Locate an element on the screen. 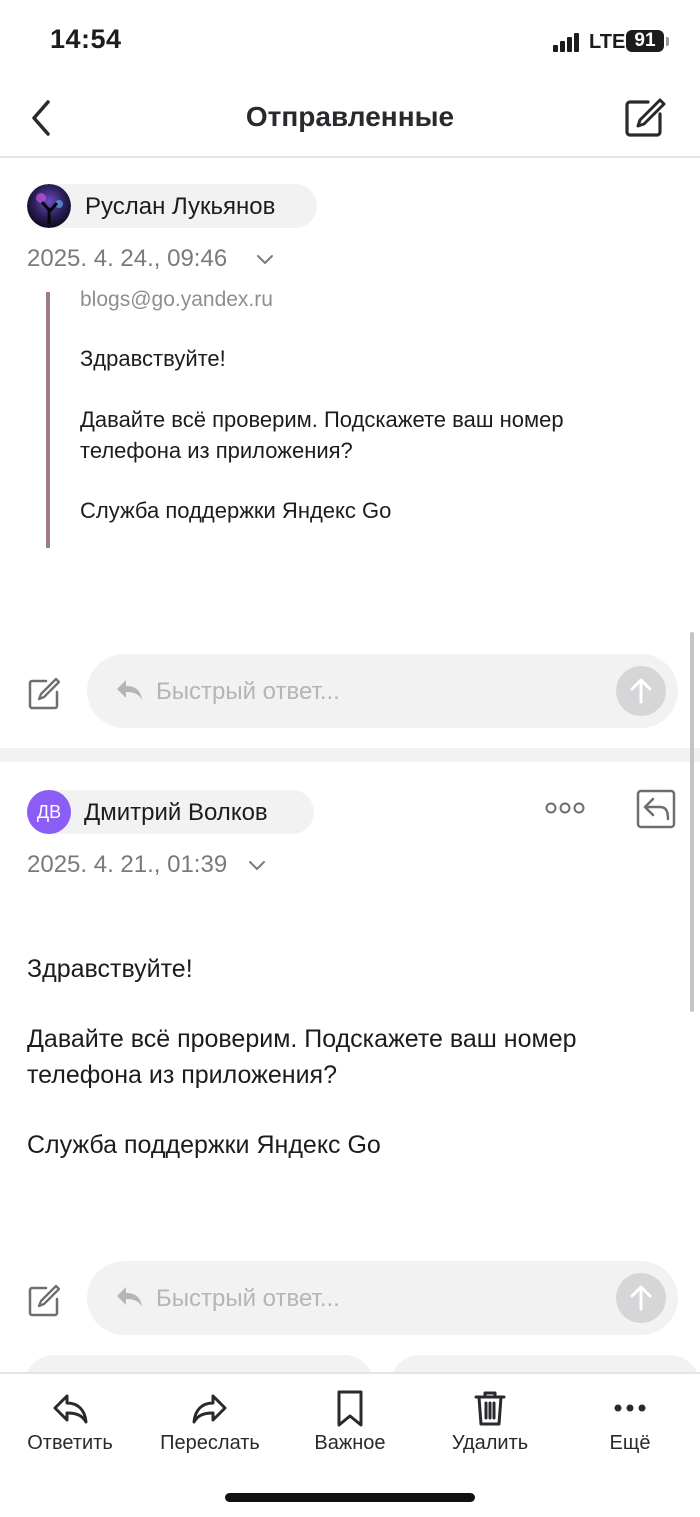 This screenshot has width=700, height=1517. important-button: Важное is located at coordinates (350, 1421).